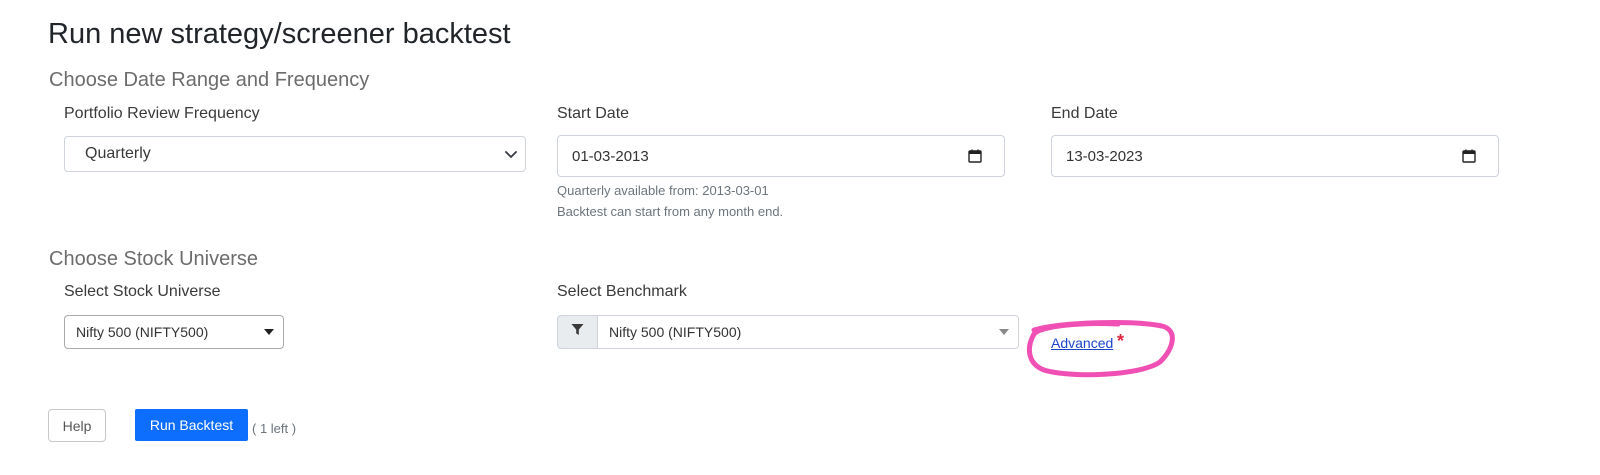 This screenshot has height=475, width=1600. Describe the element at coordinates (191, 425) in the screenshot. I see `run-backtest-button: Run Backtest` at that location.